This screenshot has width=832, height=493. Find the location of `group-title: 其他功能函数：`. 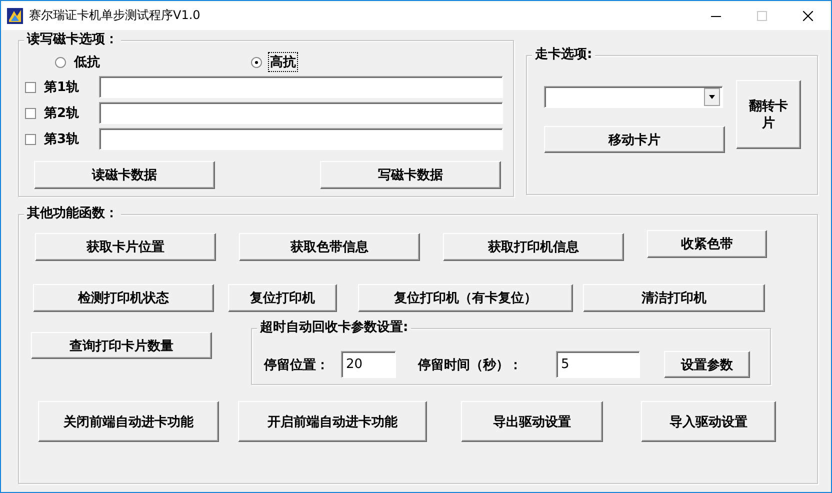

group-title: 其他功能函数： is located at coordinates (72, 214).